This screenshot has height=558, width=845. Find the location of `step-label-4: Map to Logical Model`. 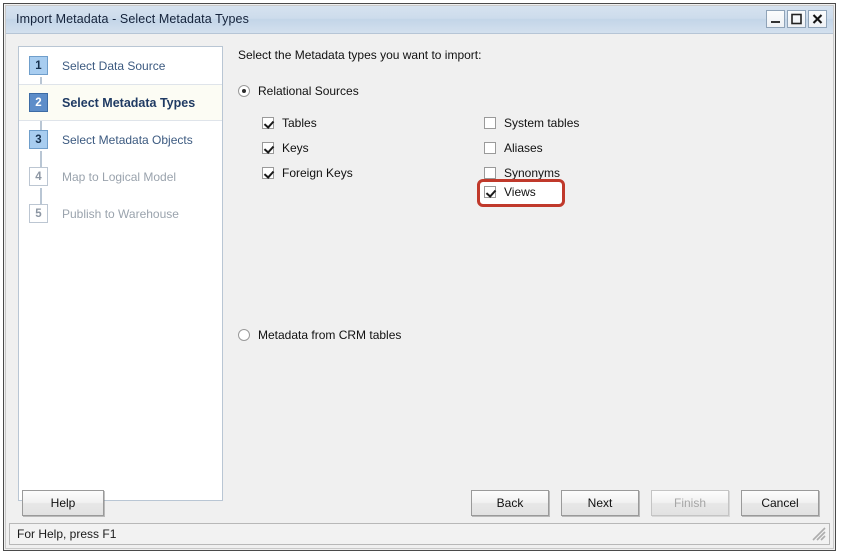

step-label-4: Map to Logical Model is located at coordinates (119, 176).